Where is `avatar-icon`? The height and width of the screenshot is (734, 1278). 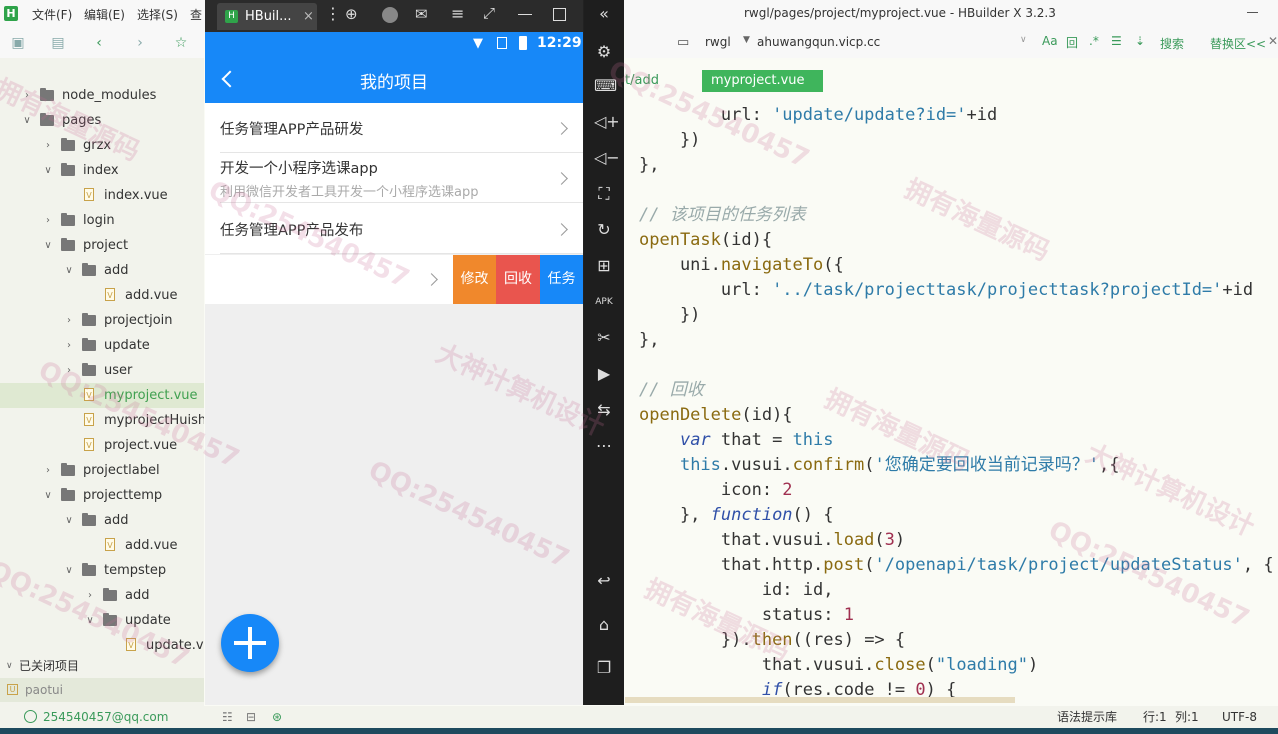
avatar-icon is located at coordinates (390, 15).